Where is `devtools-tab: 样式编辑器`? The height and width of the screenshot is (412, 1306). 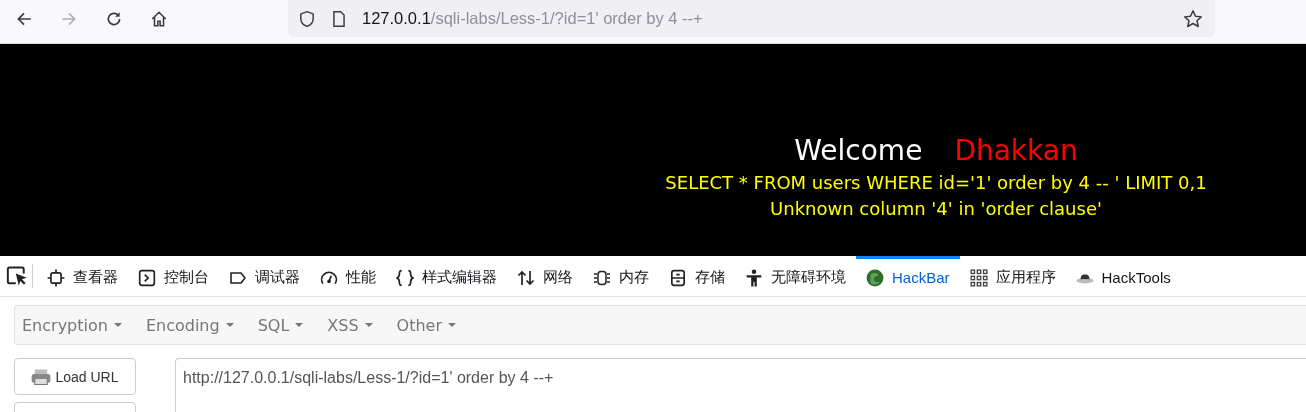 devtools-tab: 样式编辑器 is located at coordinates (446, 276).